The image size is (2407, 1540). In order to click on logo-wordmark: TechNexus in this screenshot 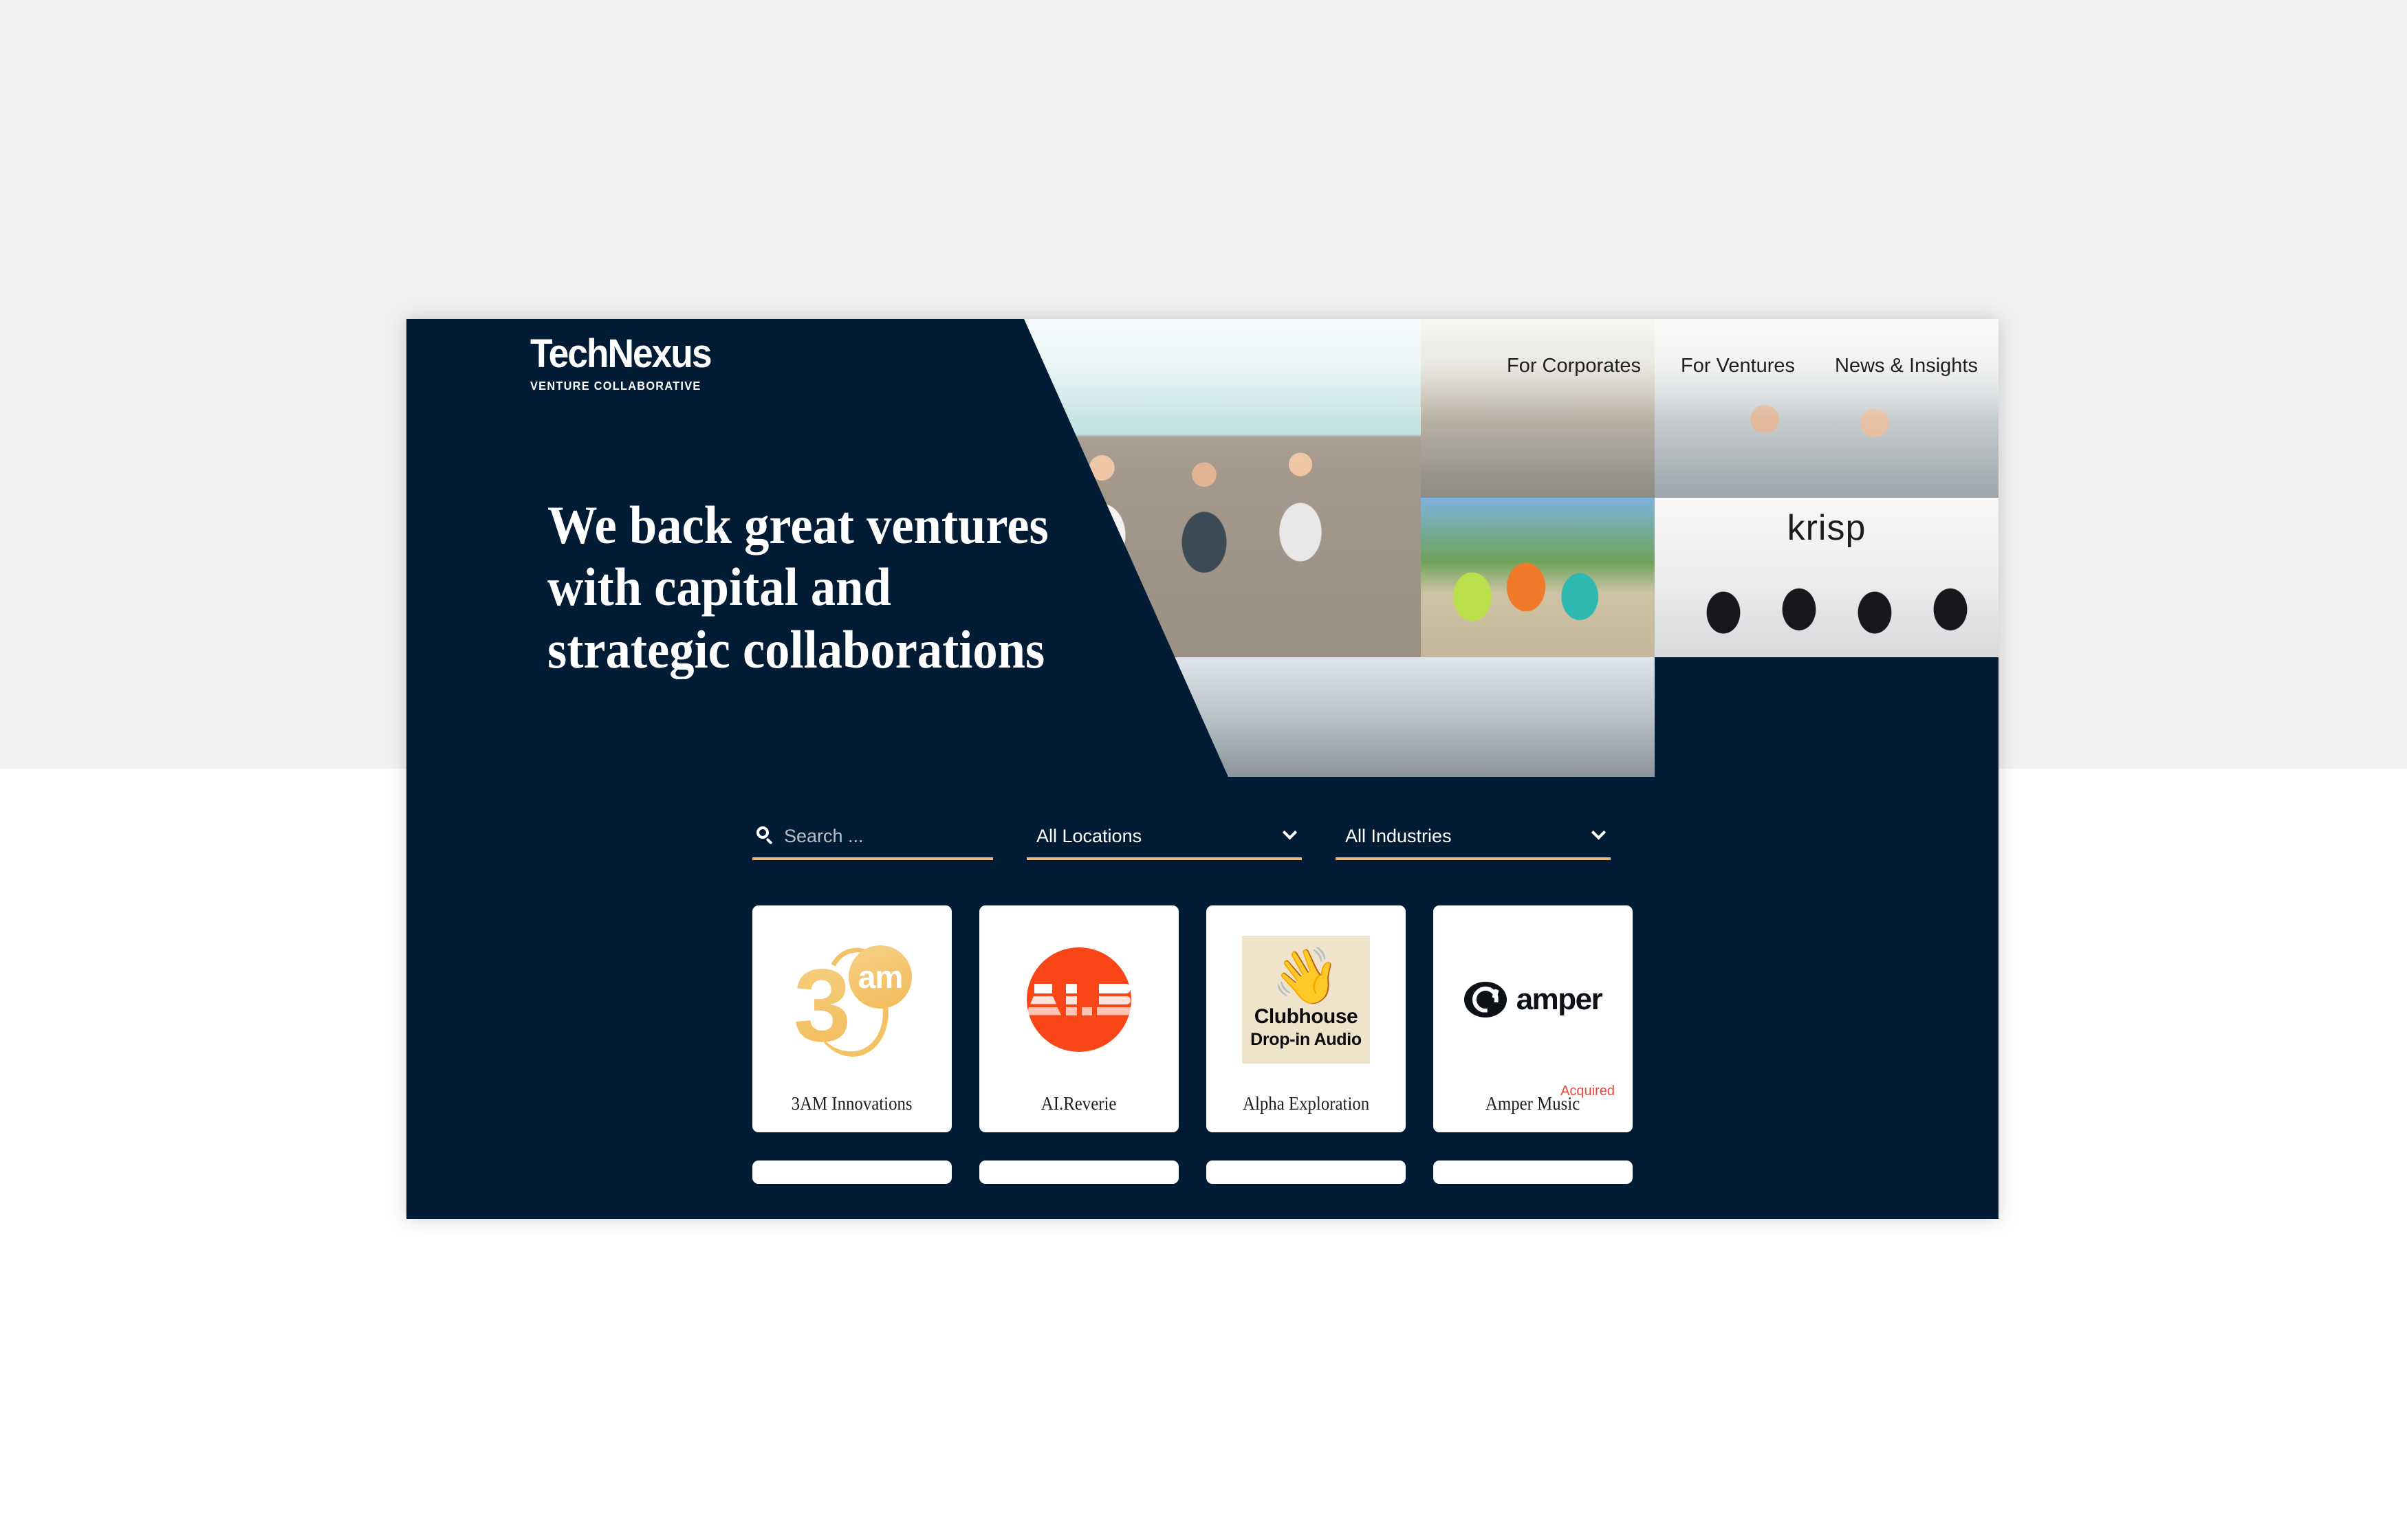, I will do `click(621, 354)`.